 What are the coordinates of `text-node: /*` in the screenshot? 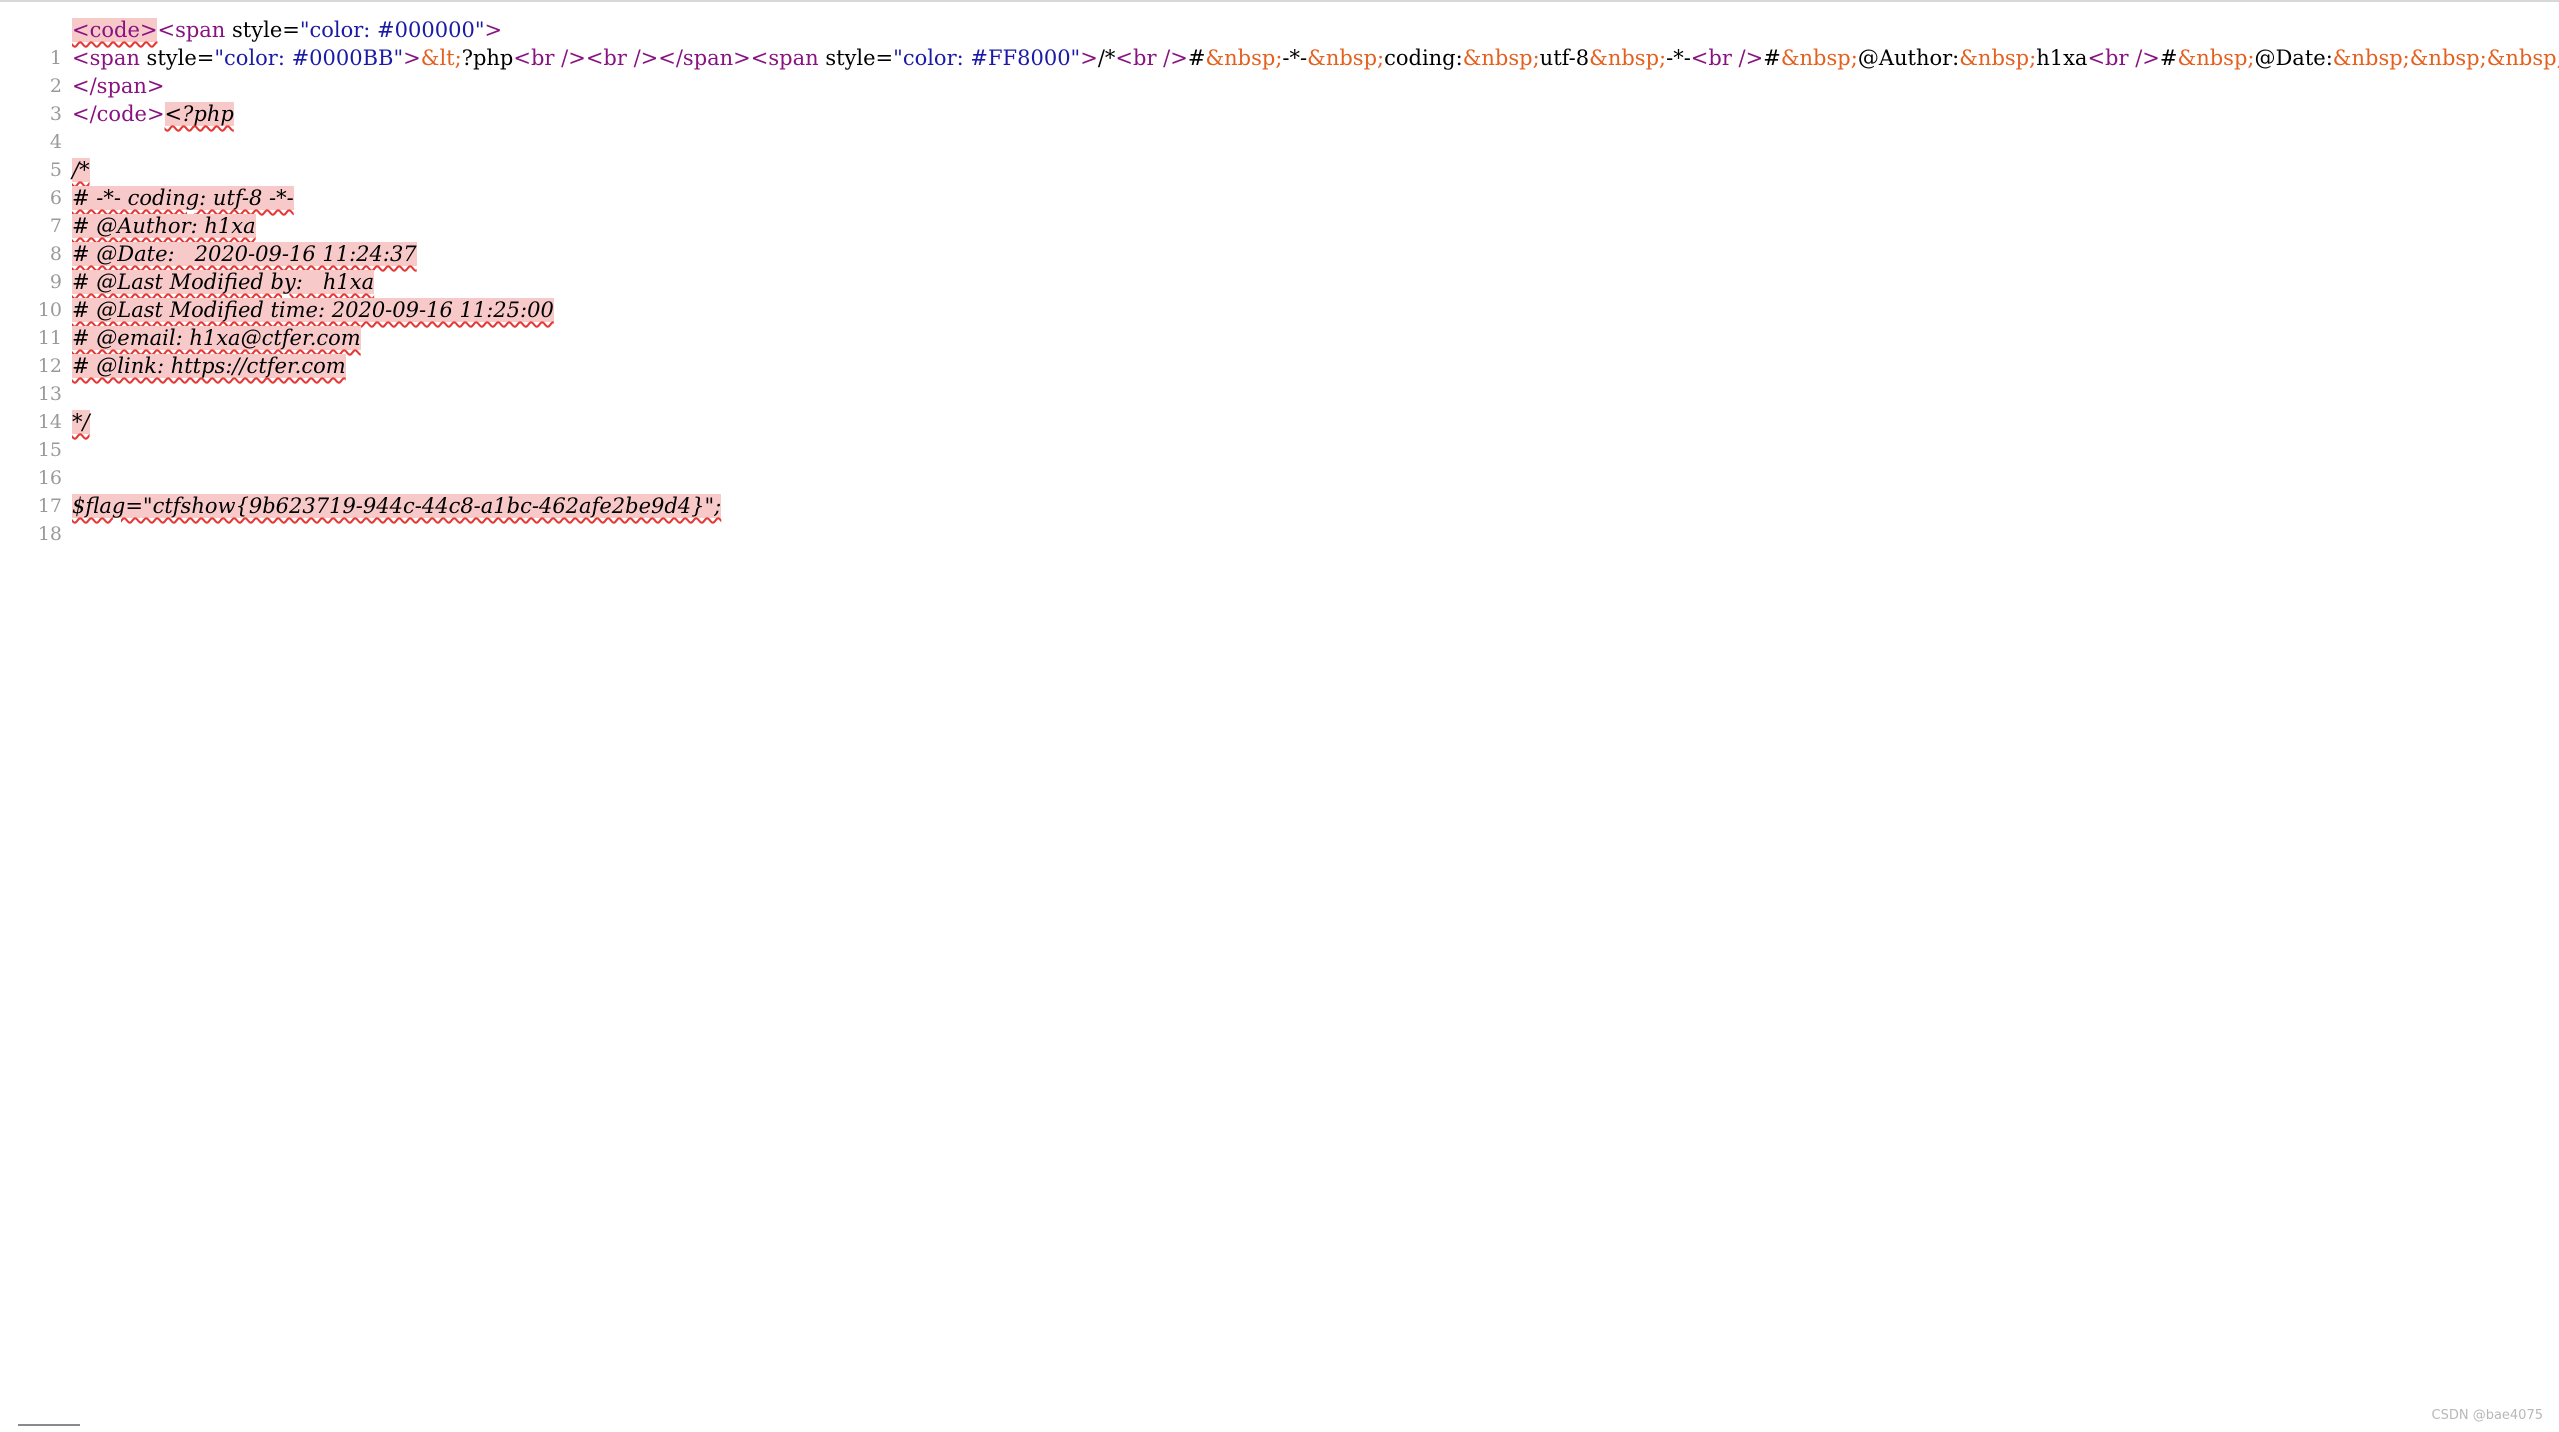 It's located at (1106, 58).